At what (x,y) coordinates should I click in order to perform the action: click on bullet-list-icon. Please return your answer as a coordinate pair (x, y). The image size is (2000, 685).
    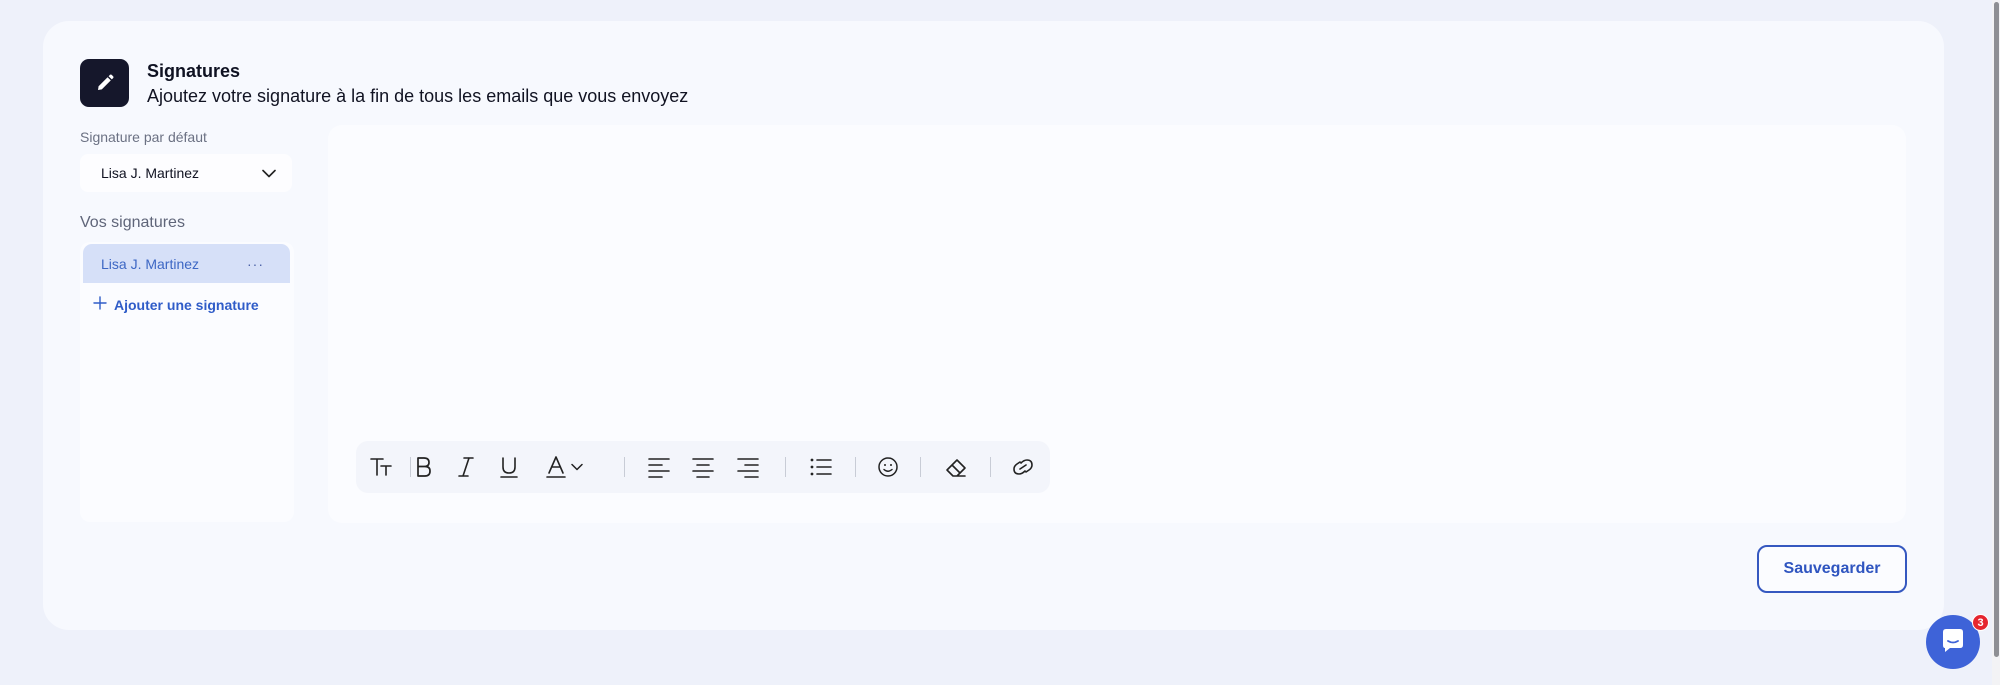
    Looking at the image, I should click on (821, 467).